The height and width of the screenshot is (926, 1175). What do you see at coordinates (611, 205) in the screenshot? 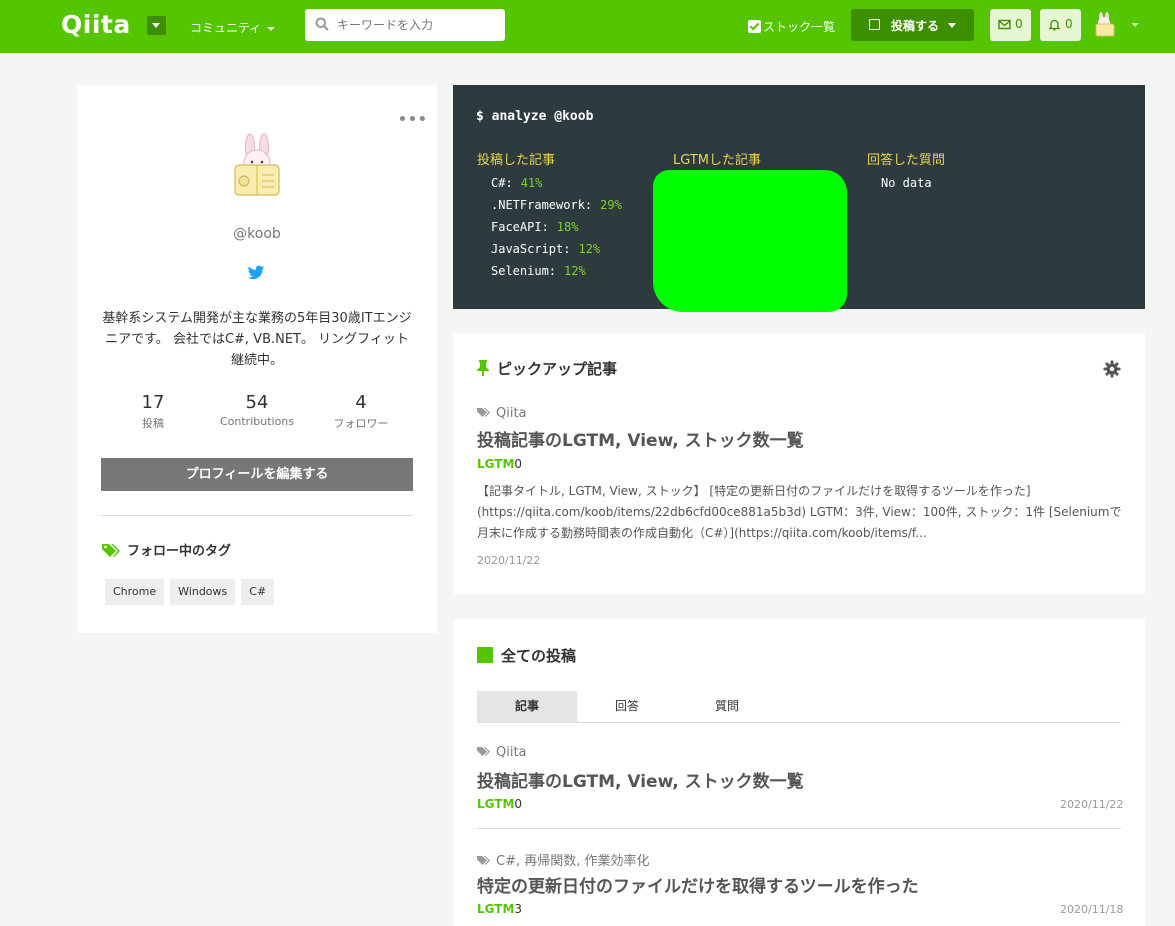
I see `language-percent: 29%` at bounding box center [611, 205].